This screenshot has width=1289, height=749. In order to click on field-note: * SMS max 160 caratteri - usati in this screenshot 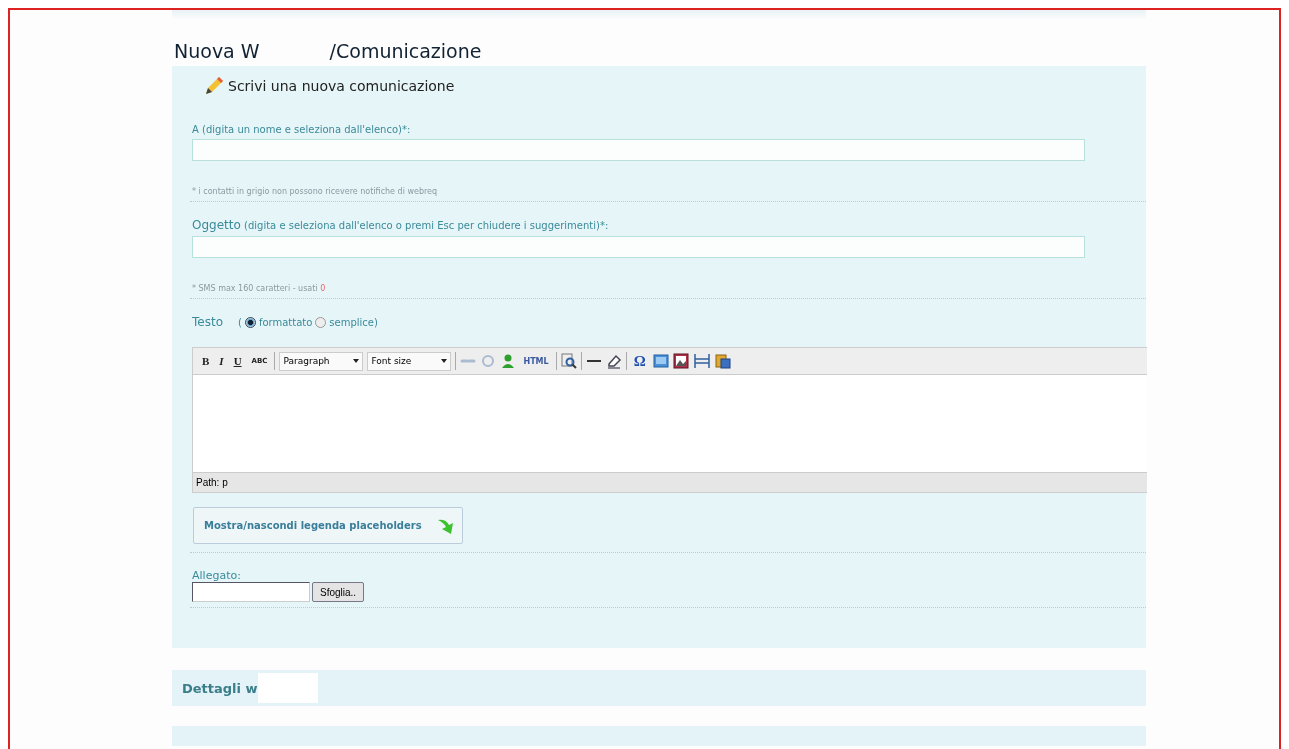, I will do `click(255, 288)`.